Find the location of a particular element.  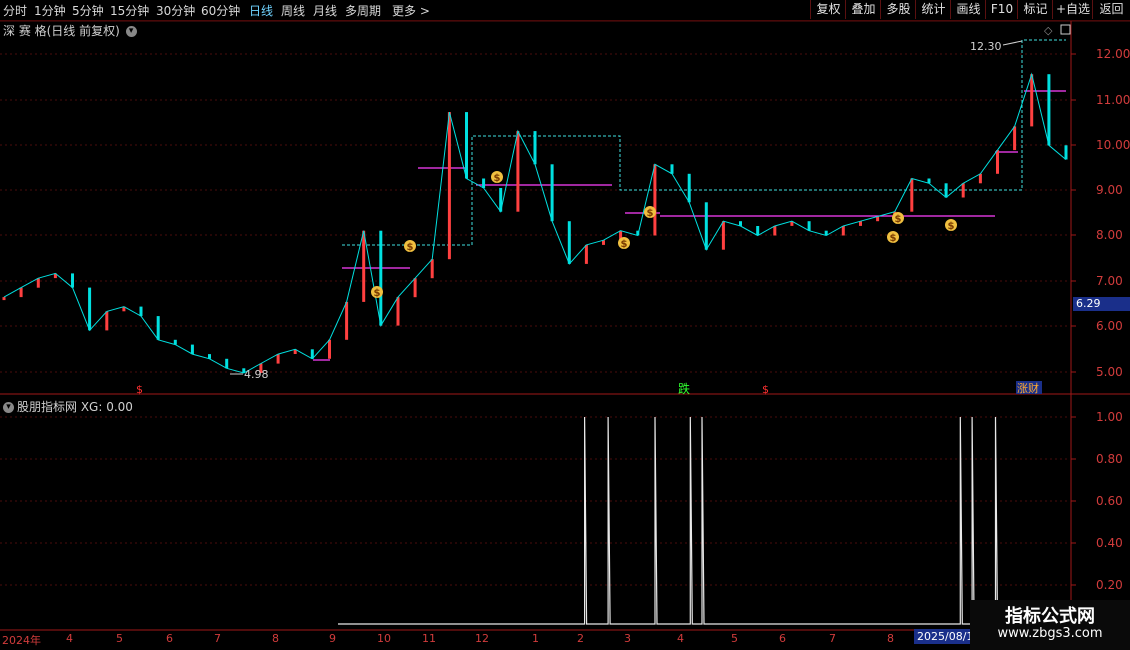

watermark: 指标公式网 www.zbgs3.com is located at coordinates (1050, 625).